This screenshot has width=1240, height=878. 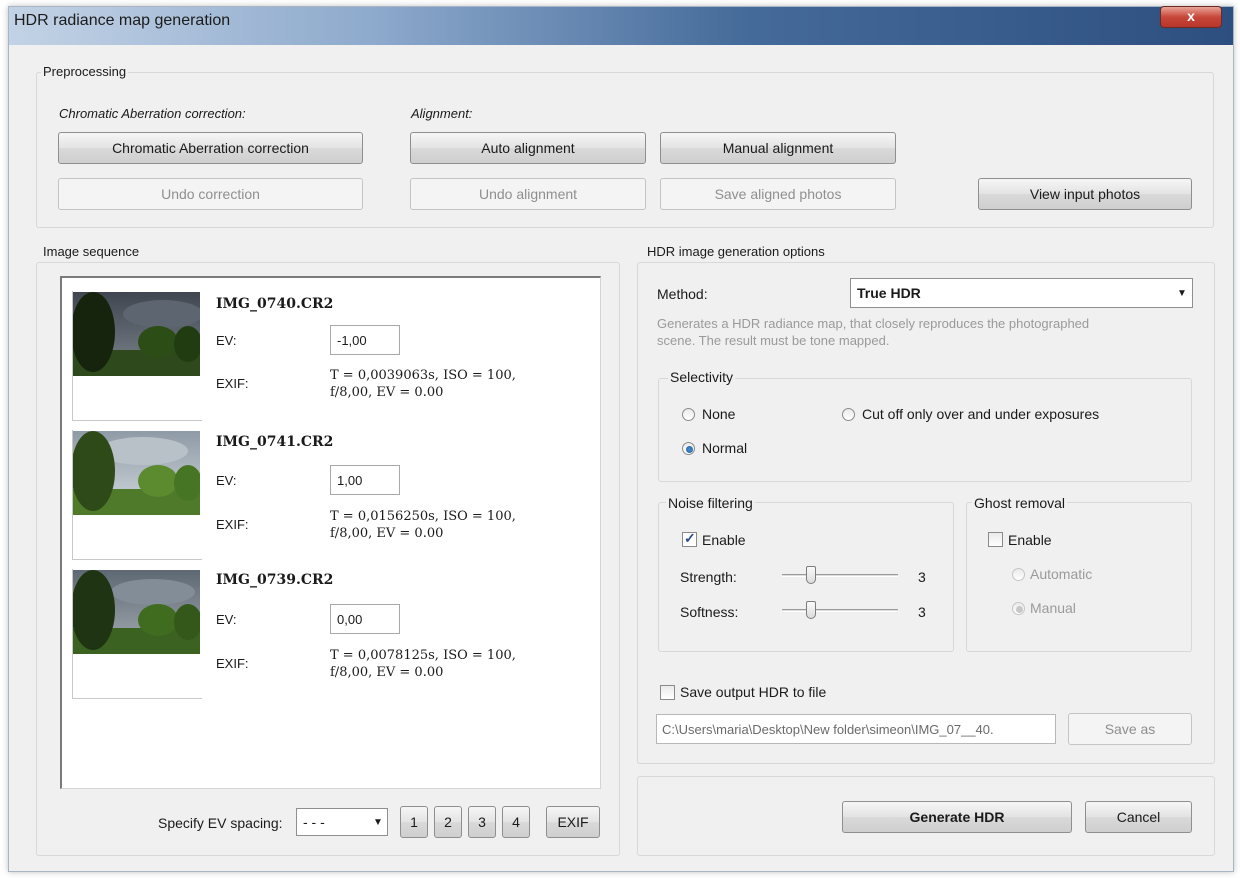 I want to click on radio-normal, so click(x=688, y=448).